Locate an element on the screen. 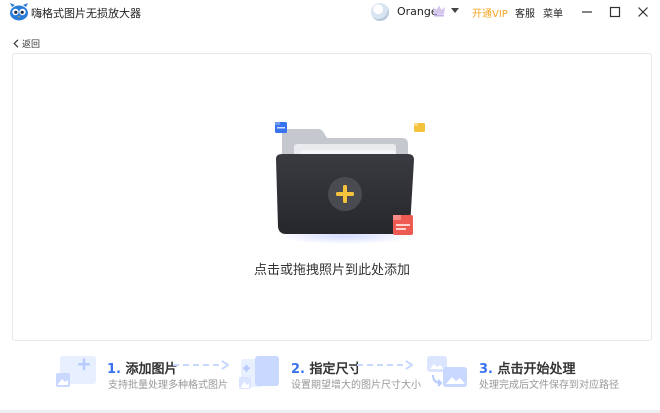 The image size is (660, 413). resize-step-icon is located at coordinates (259, 372).